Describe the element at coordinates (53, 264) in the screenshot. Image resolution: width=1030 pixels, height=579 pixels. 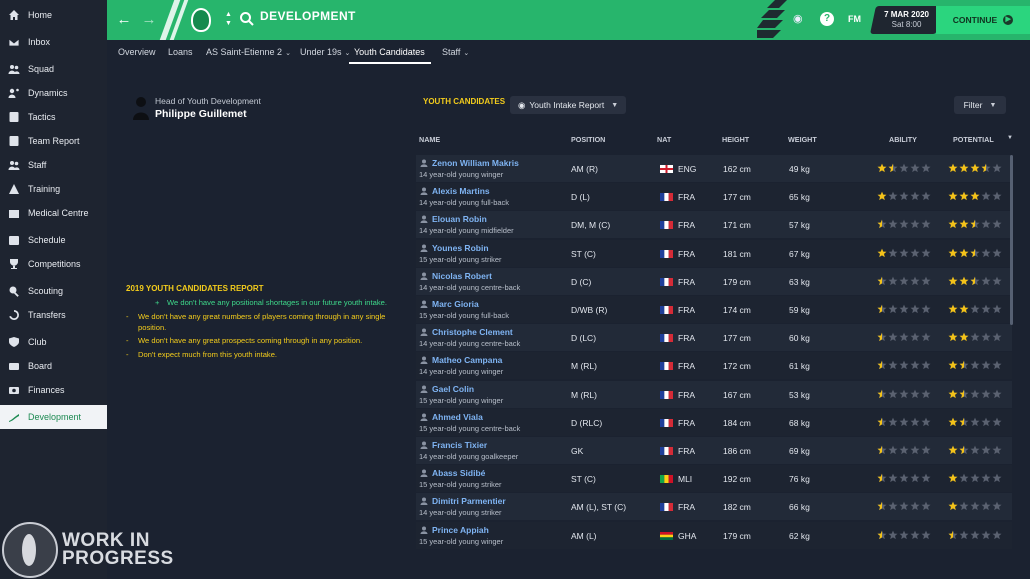
I see `sidebar-item-competitions: Competitions` at that location.